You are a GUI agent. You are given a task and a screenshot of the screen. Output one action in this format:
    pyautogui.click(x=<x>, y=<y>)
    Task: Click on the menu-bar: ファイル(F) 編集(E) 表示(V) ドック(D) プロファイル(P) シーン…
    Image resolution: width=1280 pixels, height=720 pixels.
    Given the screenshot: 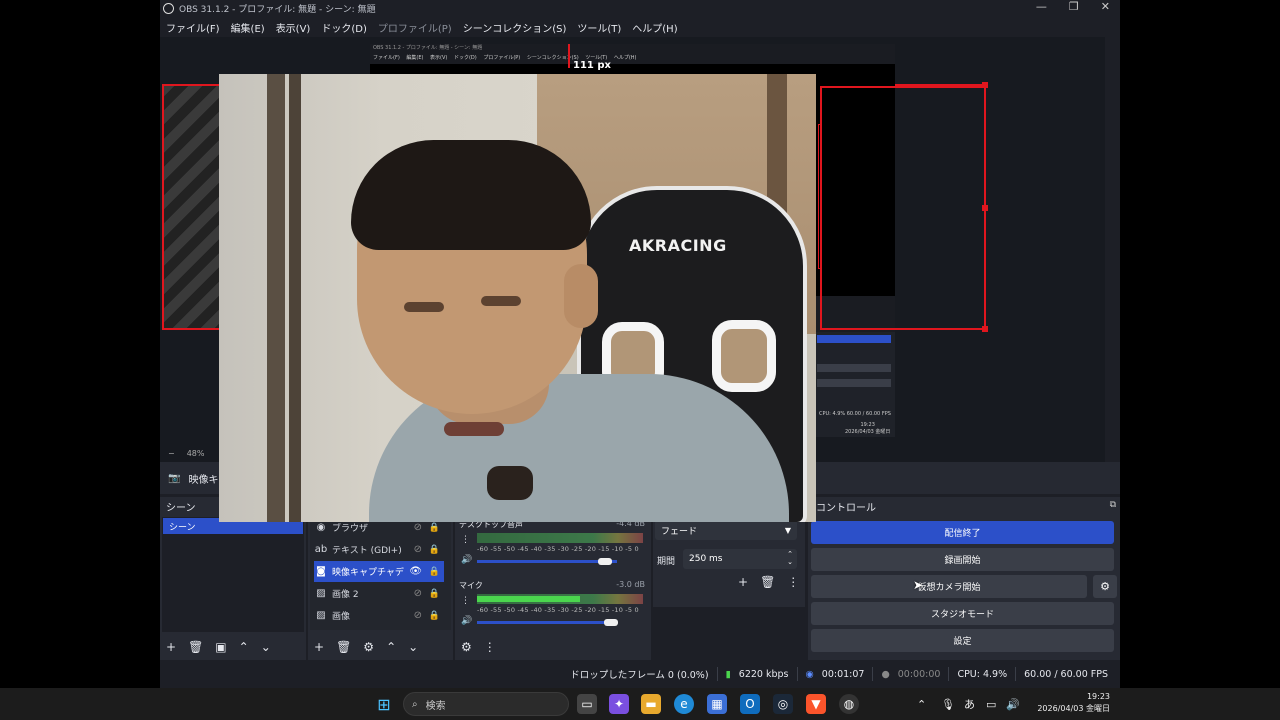 What is the action you would take?
    pyautogui.click(x=640, y=27)
    